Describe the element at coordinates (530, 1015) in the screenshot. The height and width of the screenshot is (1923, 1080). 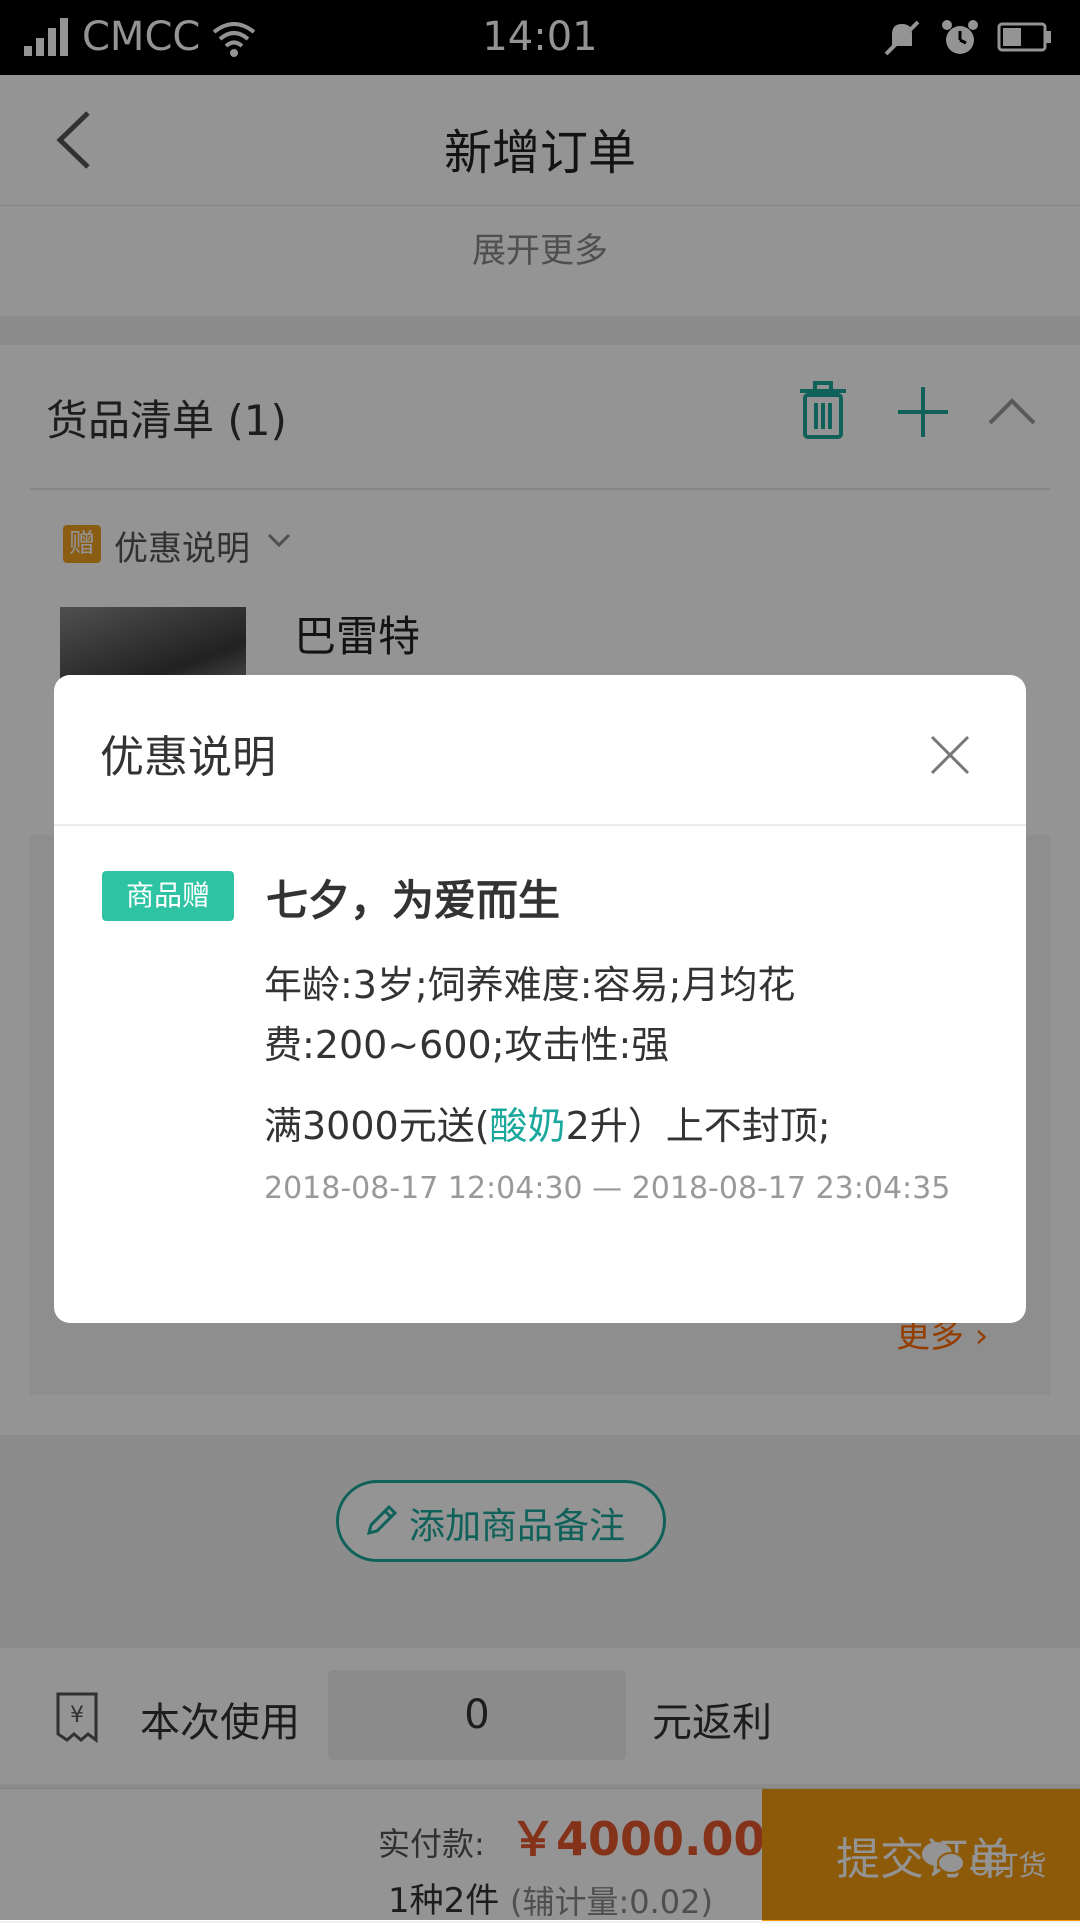
I see `promo-description: 年龄:3岁;饲养难度:容易;月均花费:200~600;攻击性:强` at that location.